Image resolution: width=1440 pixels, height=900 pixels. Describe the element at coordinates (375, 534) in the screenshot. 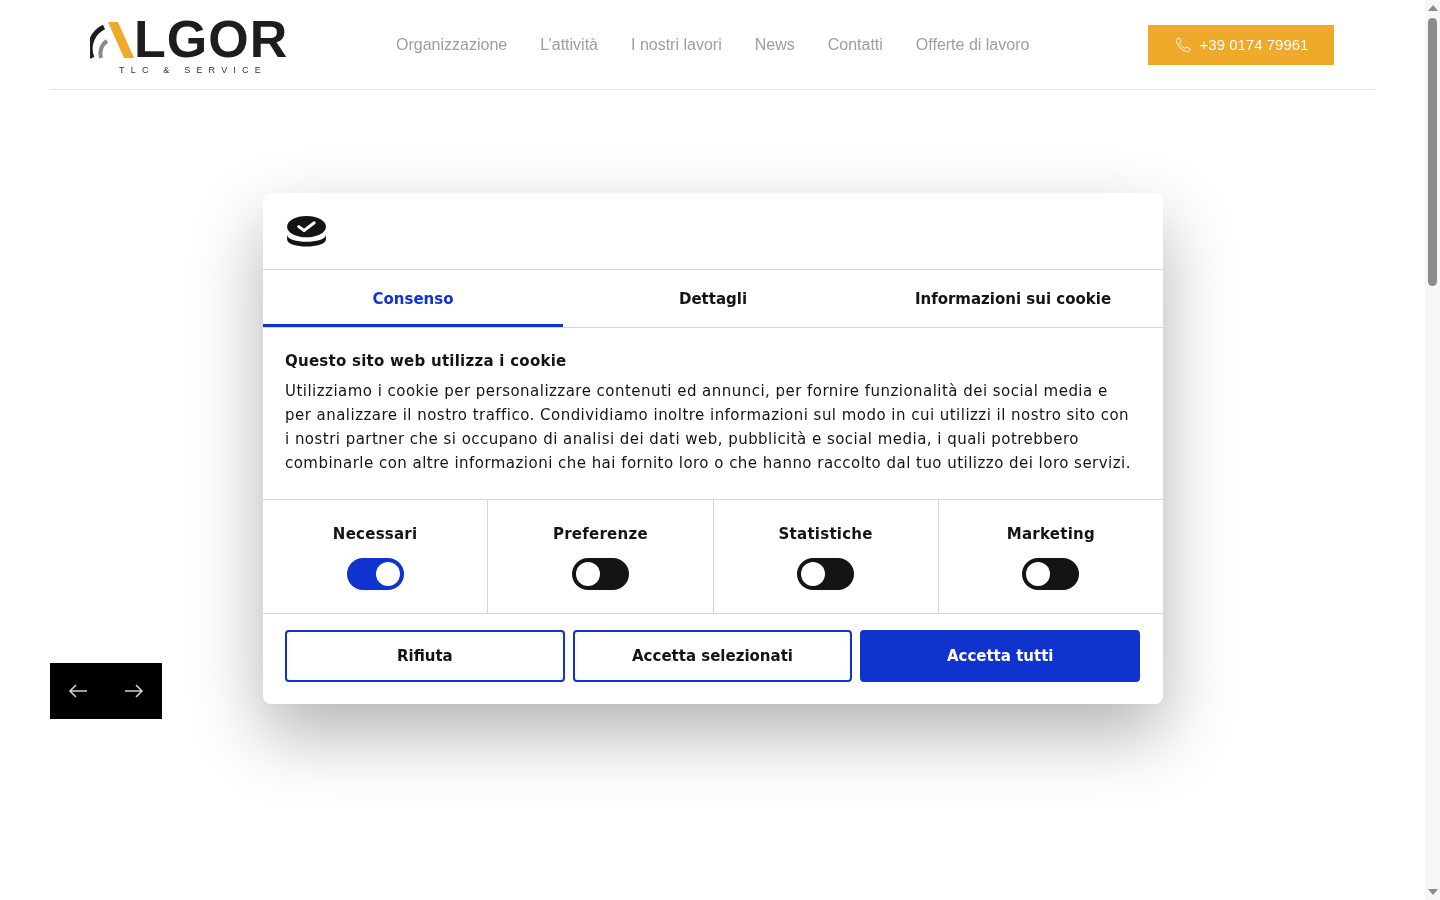

I see `category-label: Necessari` at that location.